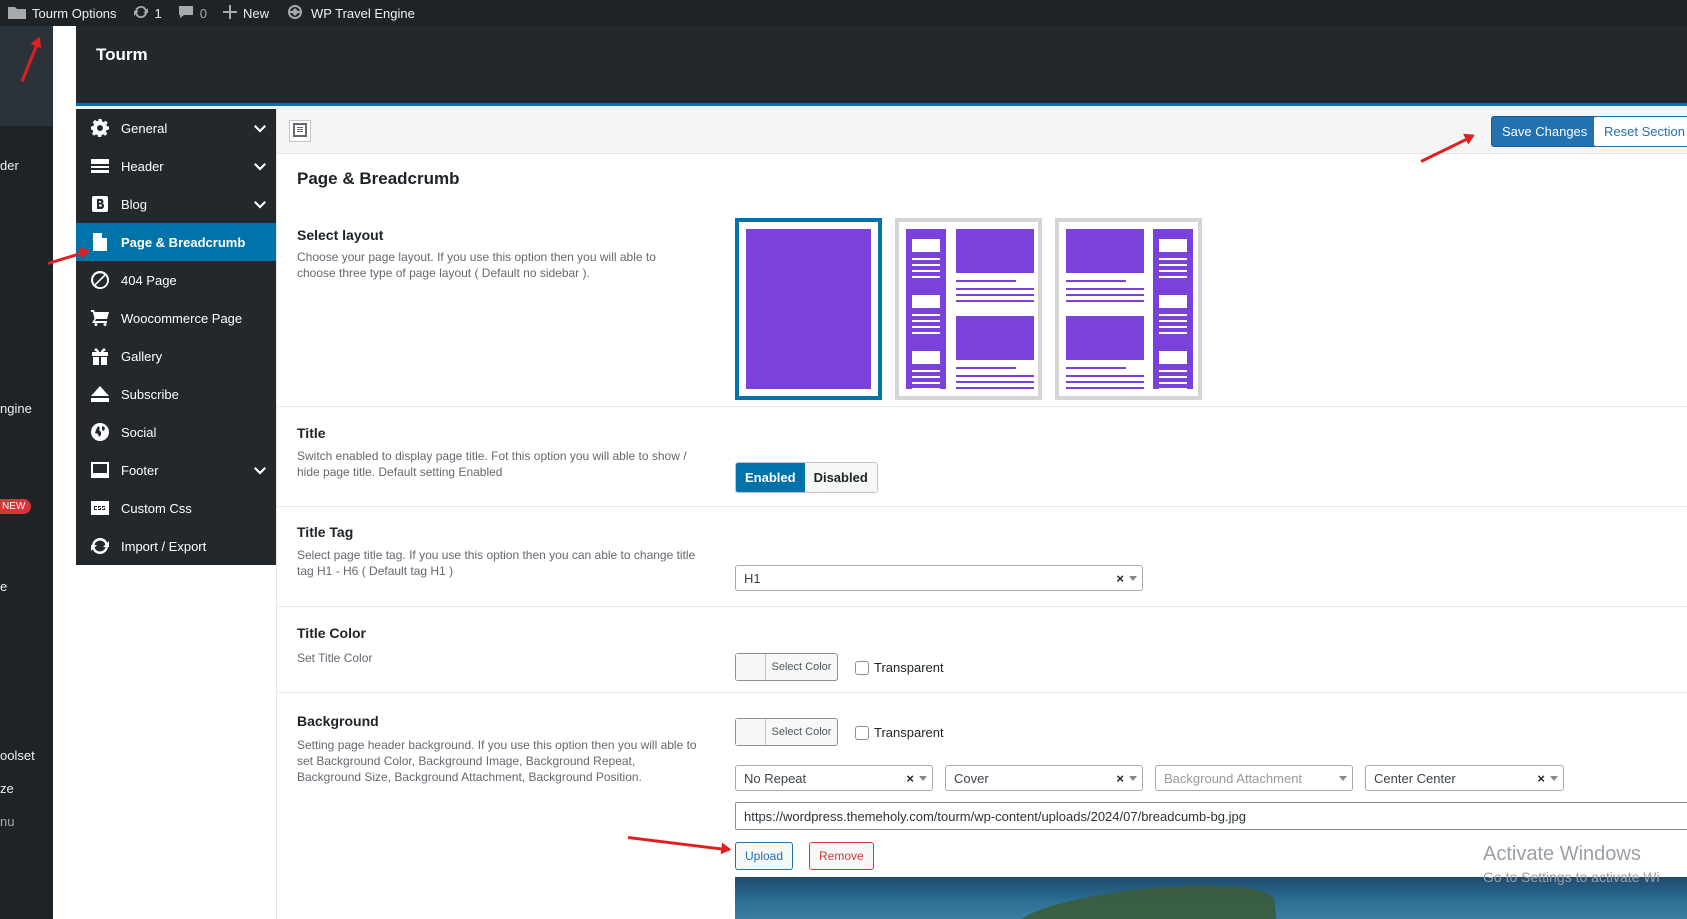 The width and height of the screenshot is (1687, 919). I want to click on nav-item-label: Footer, so click(140, 470).